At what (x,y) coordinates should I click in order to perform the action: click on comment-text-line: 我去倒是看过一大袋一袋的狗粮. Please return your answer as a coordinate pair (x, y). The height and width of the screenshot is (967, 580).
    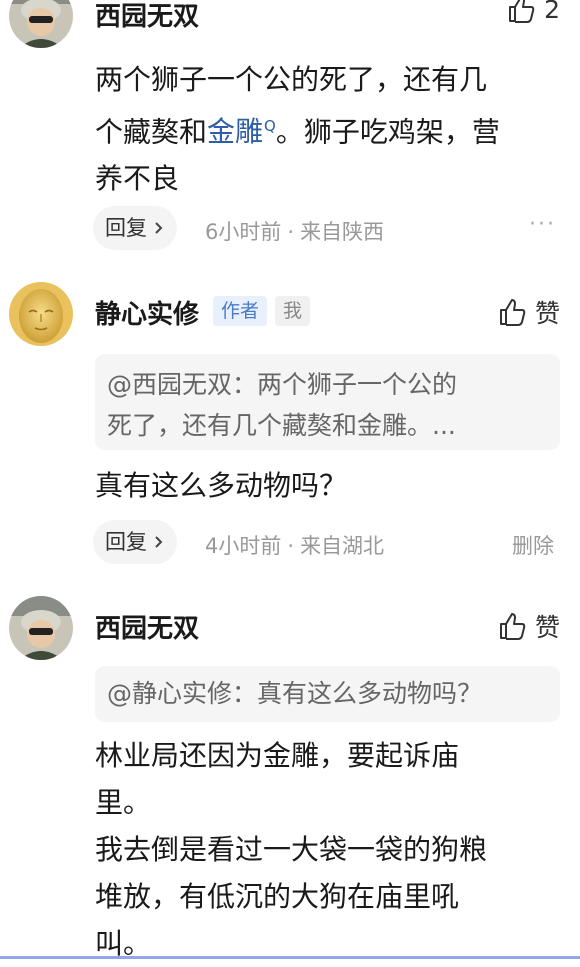
    Looking at the image, I should click on (291, 849).